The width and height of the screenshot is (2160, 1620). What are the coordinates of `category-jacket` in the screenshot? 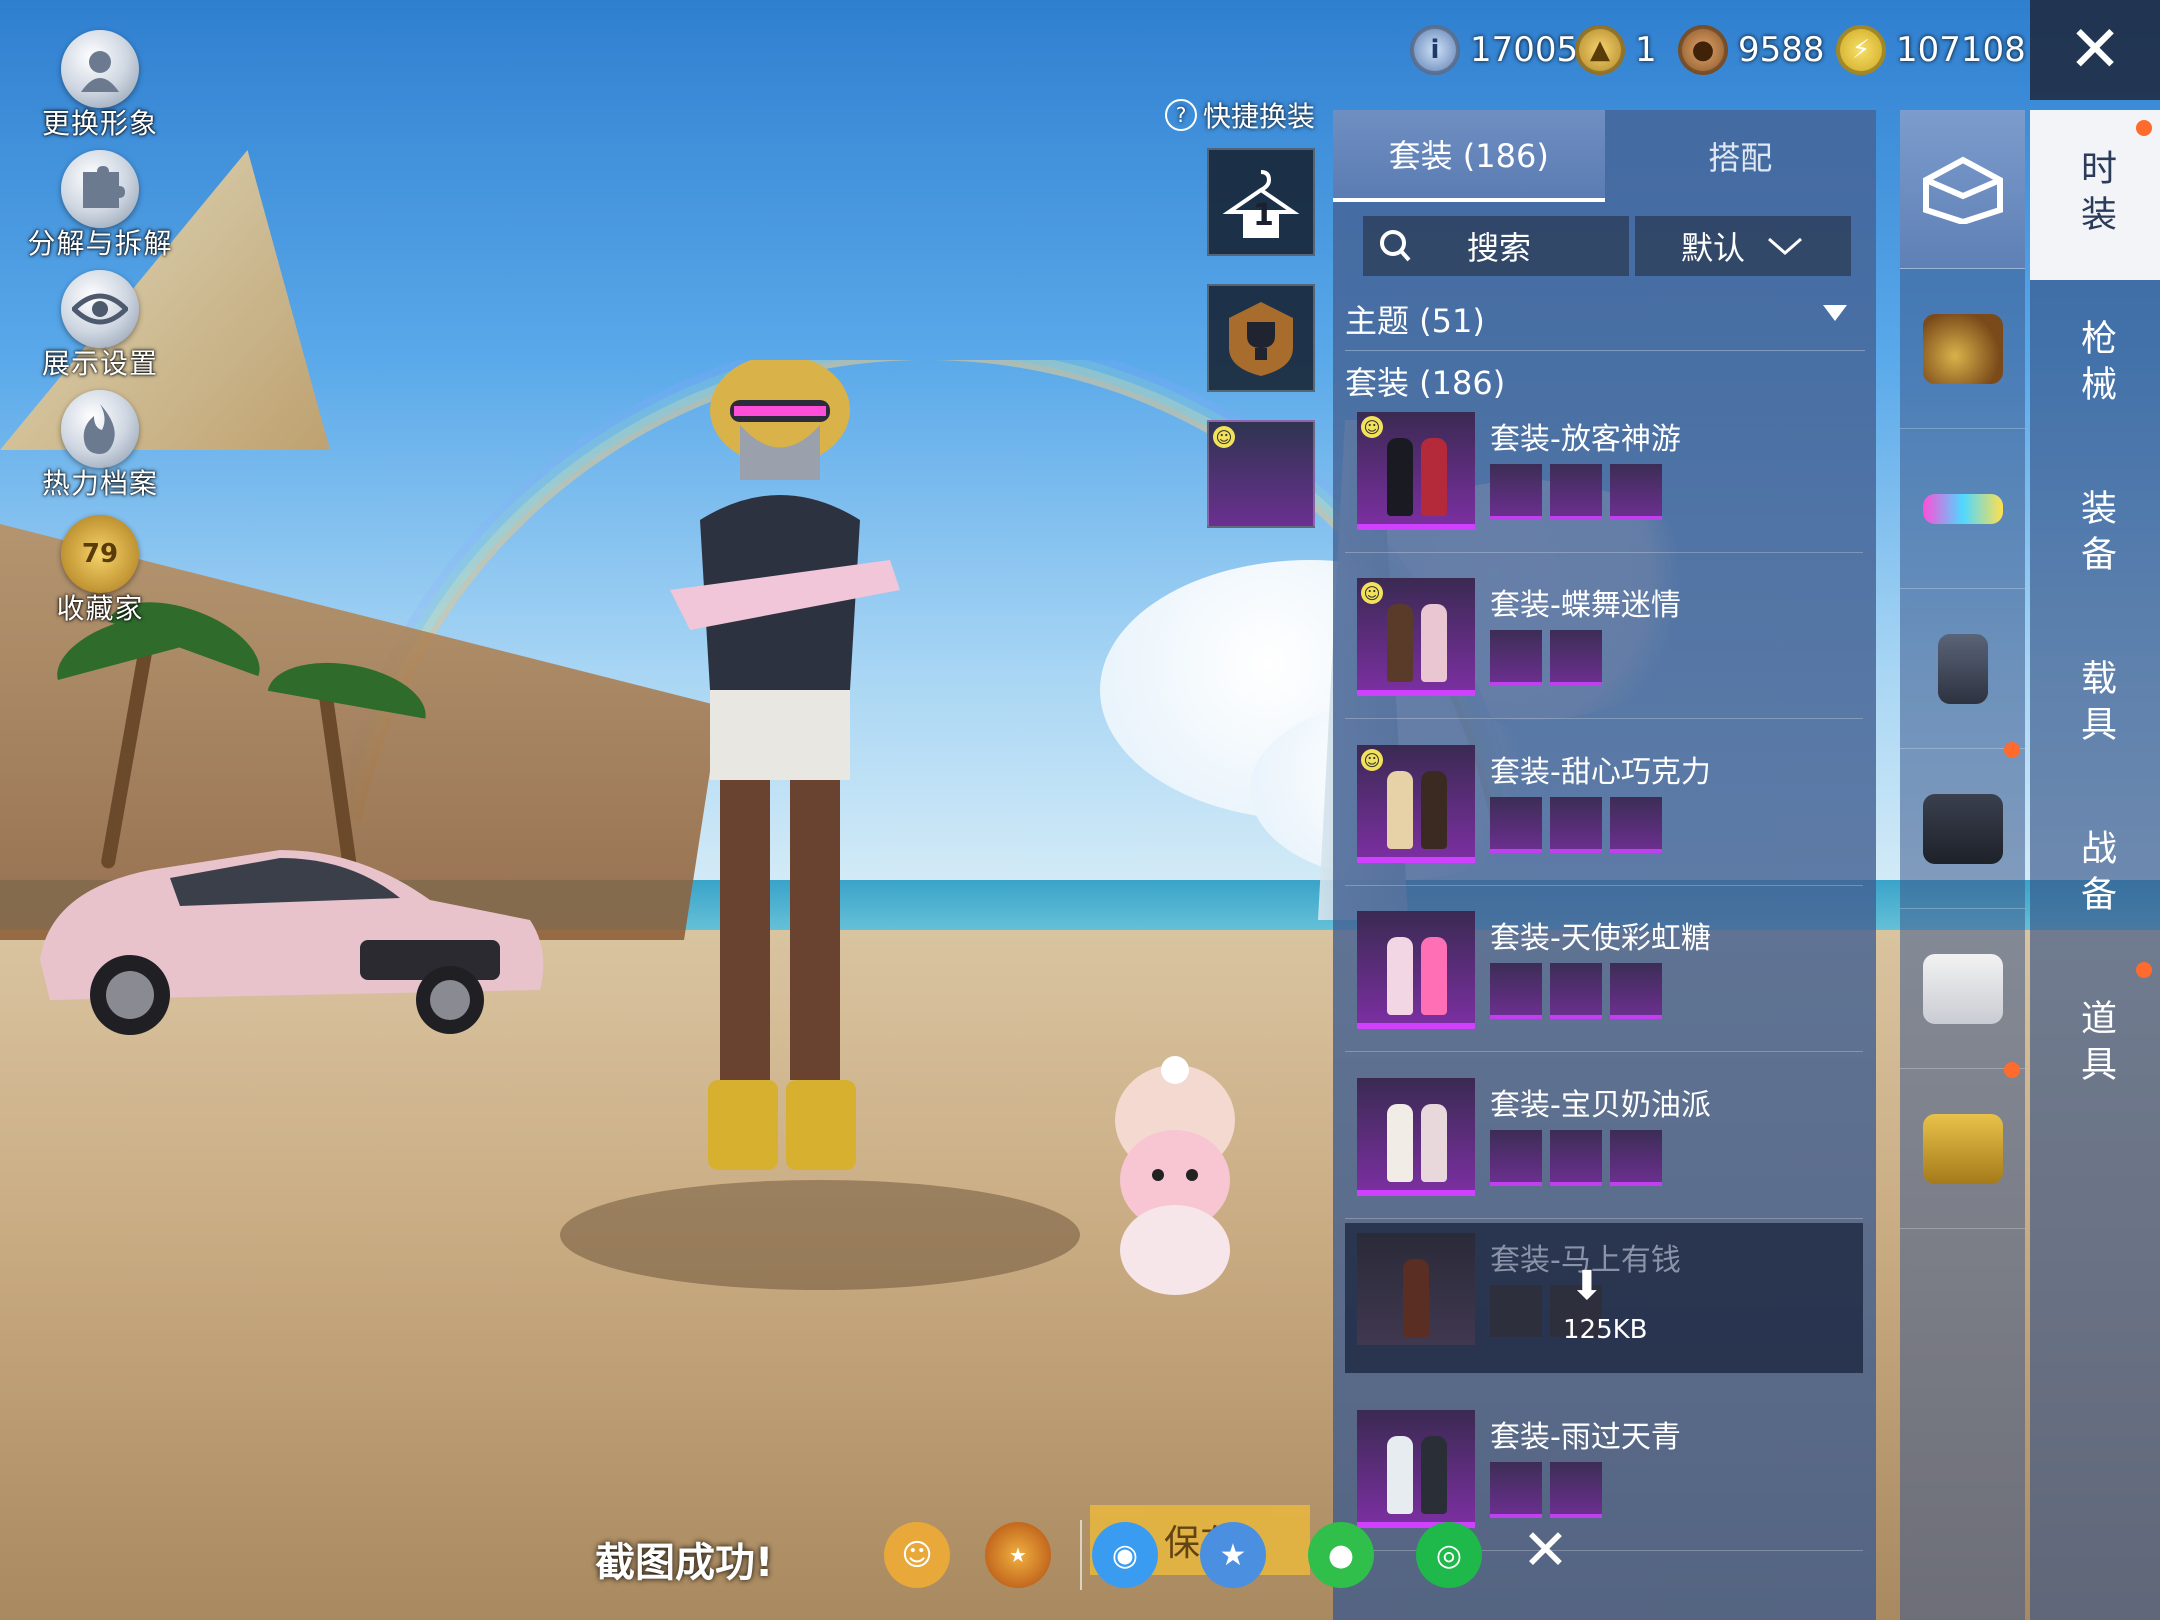 It's located at (1962, 825).